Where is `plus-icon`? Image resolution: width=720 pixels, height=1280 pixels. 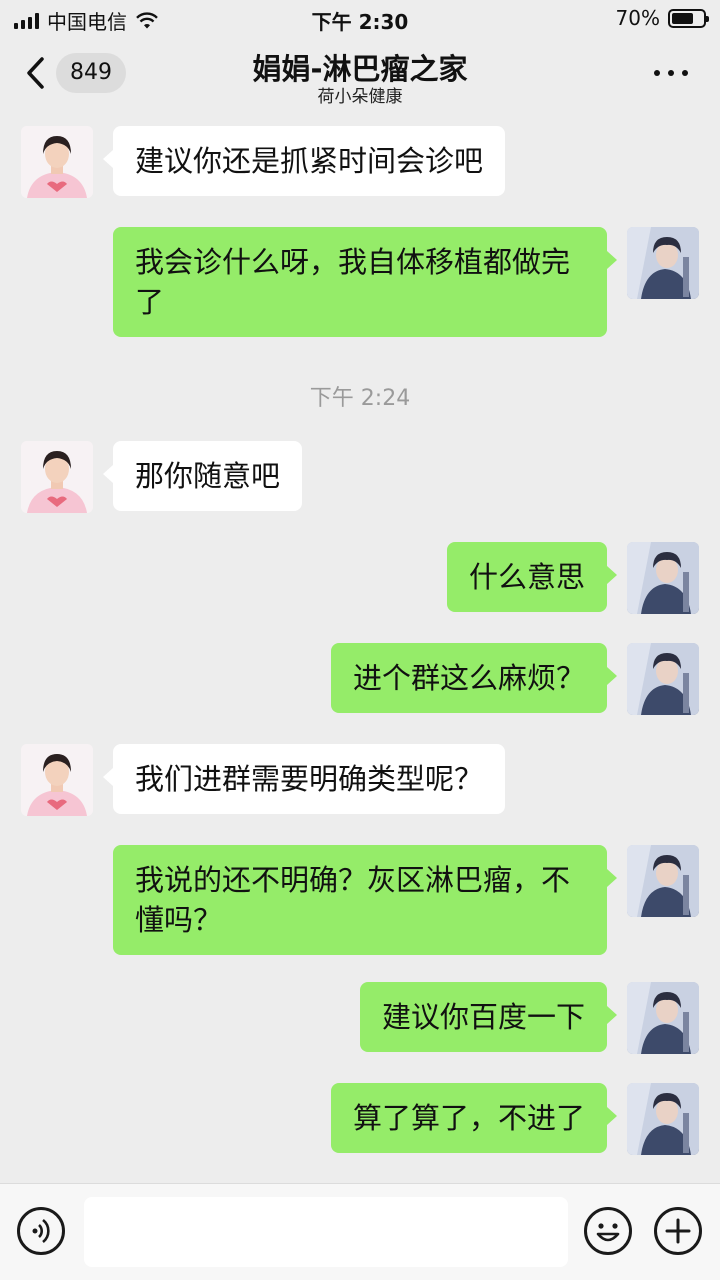 plus-icon is located at coordinates (678, 1231).